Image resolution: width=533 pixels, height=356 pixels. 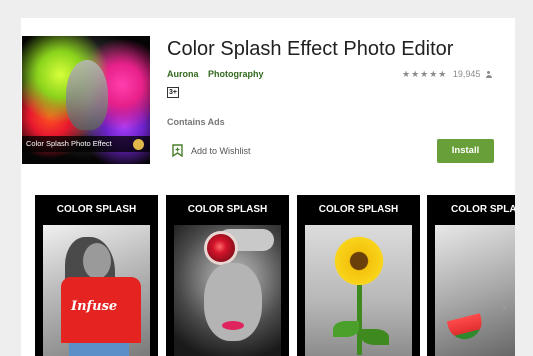 I want to click on red-lips, so click(x=233, y=325).